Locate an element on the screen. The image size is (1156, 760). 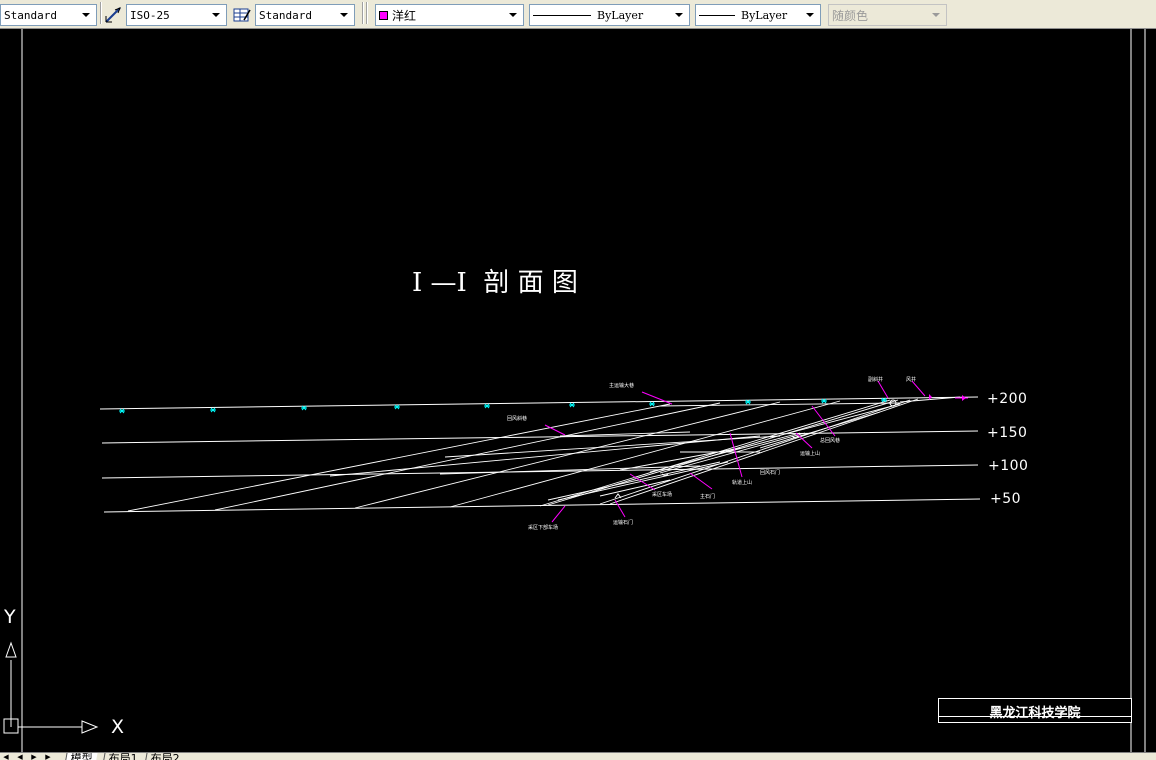
annotation-return-airway: 总回风巷 is located at coordinates (830, 441).